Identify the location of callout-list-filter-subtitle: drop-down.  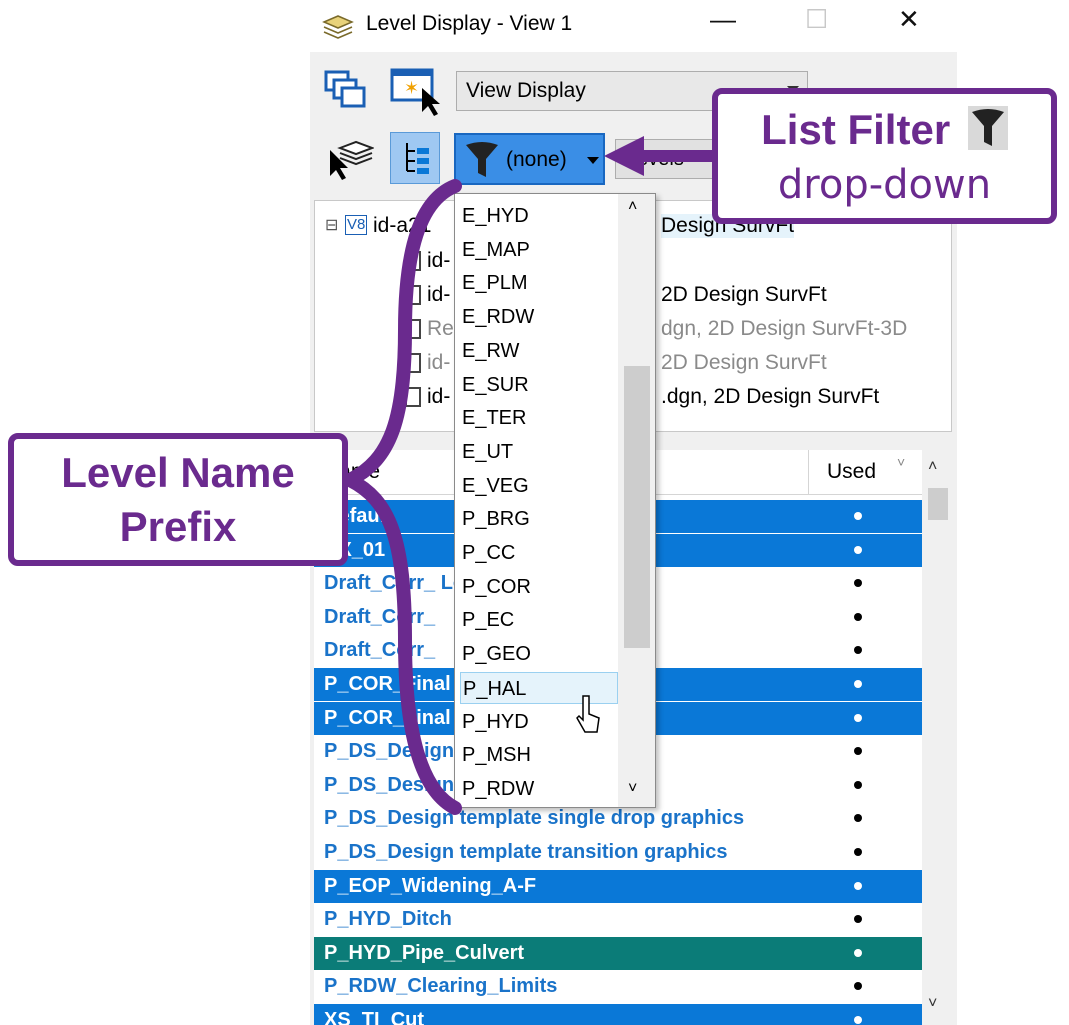
(884, 185).